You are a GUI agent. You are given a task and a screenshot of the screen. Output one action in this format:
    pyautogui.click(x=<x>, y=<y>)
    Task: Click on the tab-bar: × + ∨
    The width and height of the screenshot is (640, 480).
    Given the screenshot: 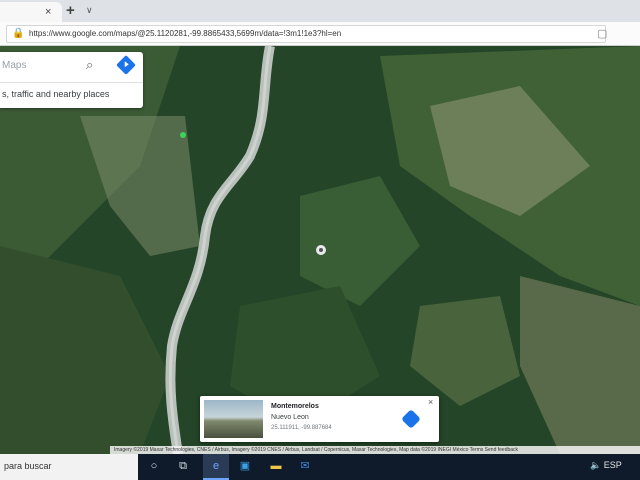 What is the action you would take?
    pyautogui.click(x=320, y=11)
    